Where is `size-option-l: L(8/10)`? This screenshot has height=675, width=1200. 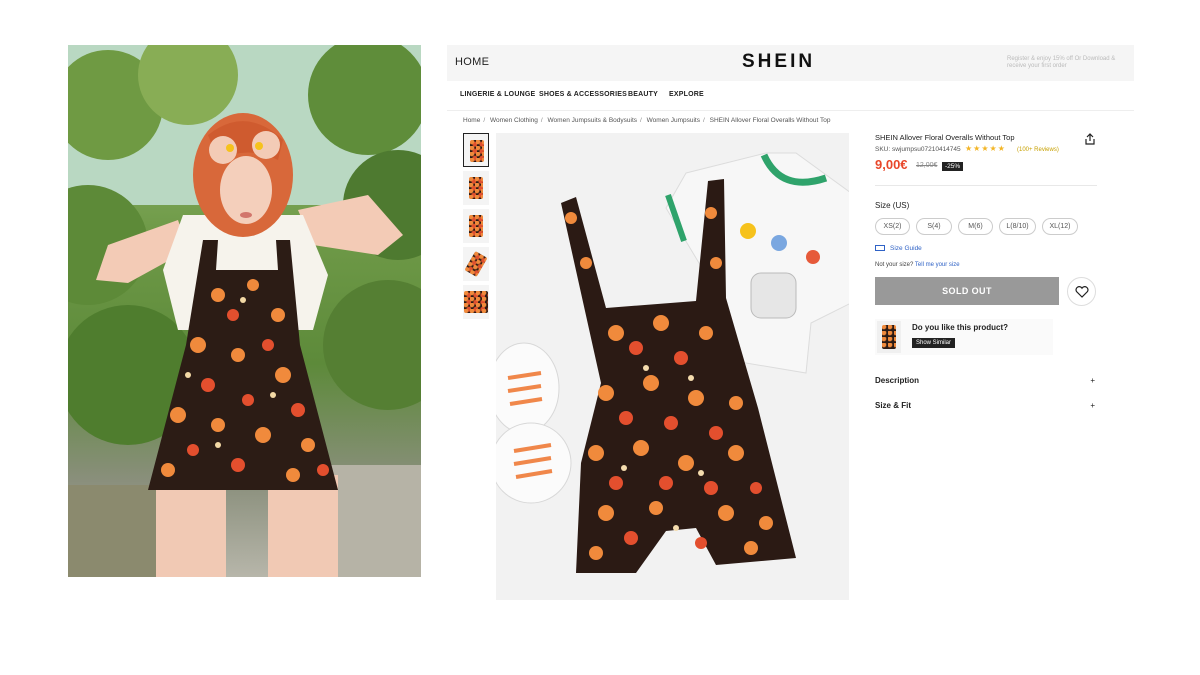
size-option-l: L(8/10) is located at coordinates (1017, 226).